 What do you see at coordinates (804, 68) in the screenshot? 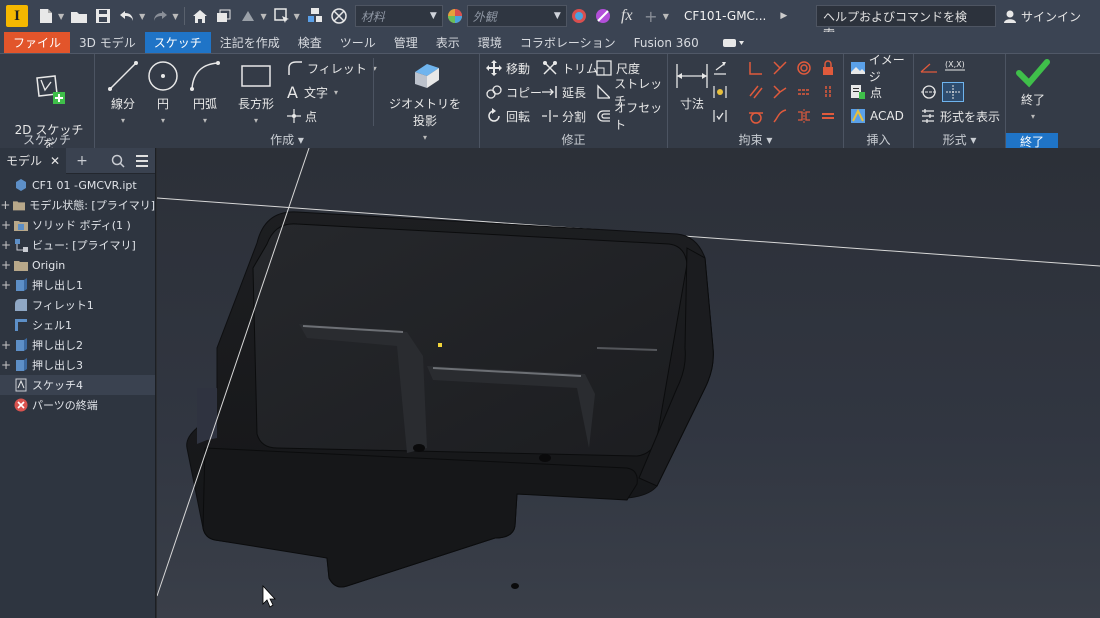
I see `concentric-icon` at bounding box center [804, 68].